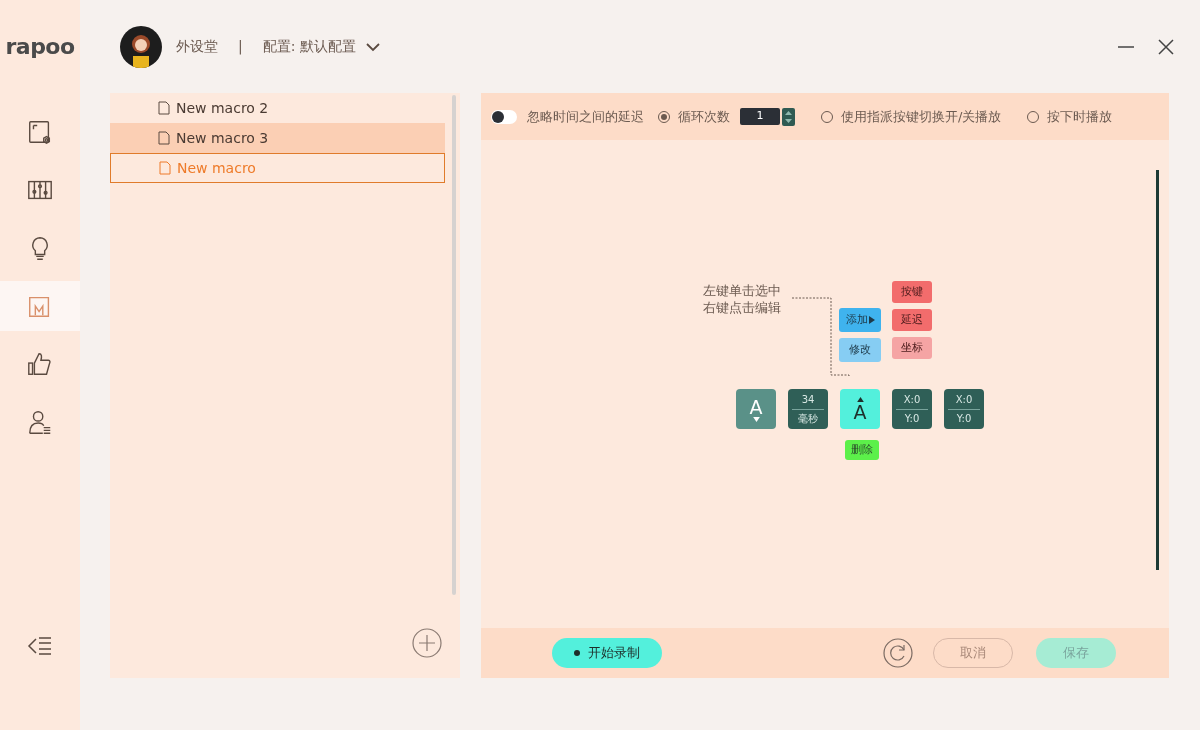 Image resolution: width=1200 pixels, height=730 pixels. What do you see at coordinates (912, 292) in the screenshot?
I see `submenu-item: 按键` at bounding box center [912, 292].